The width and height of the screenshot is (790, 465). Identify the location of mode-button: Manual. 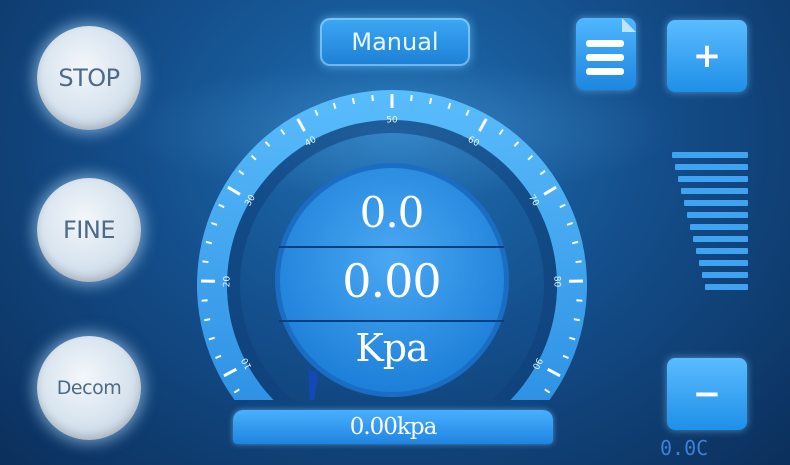
(395, 42).